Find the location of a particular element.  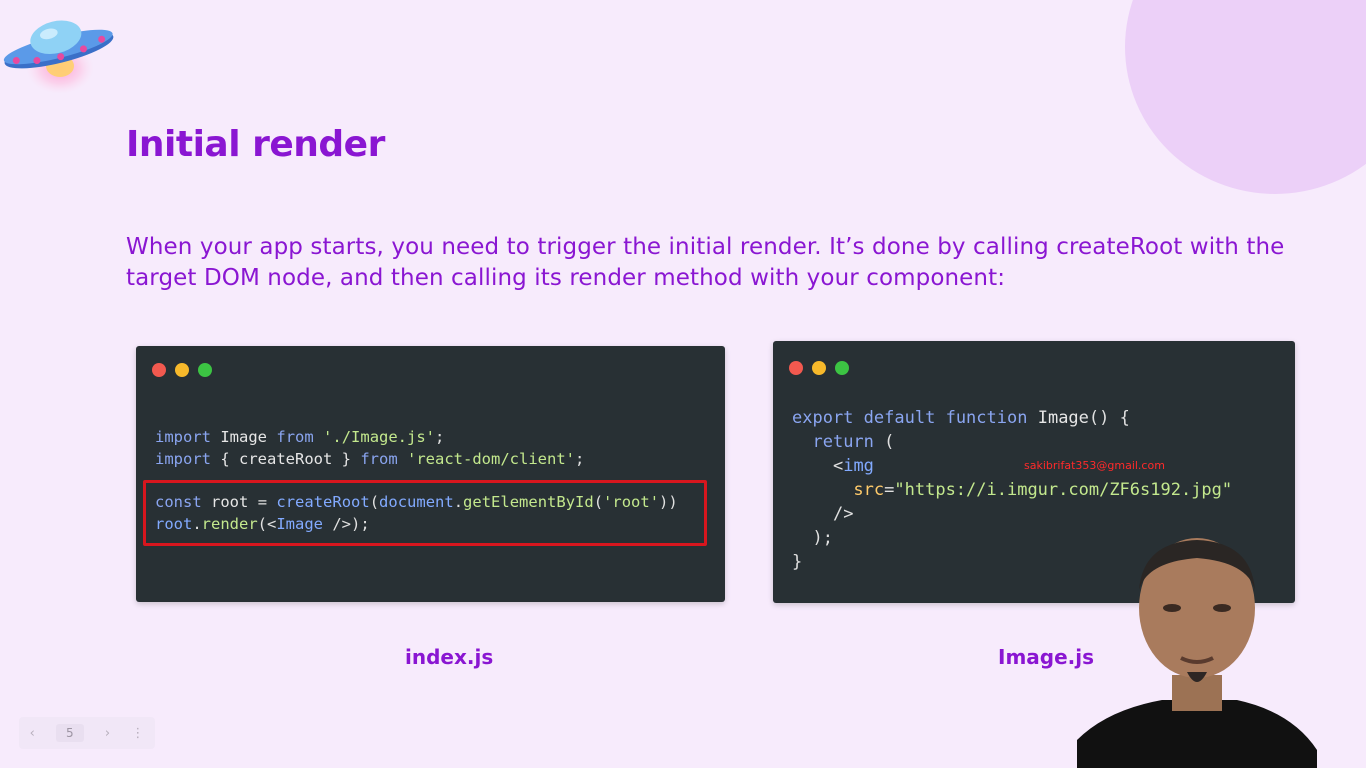

caption-index-js: index.js is located at coordinates (449, 657).